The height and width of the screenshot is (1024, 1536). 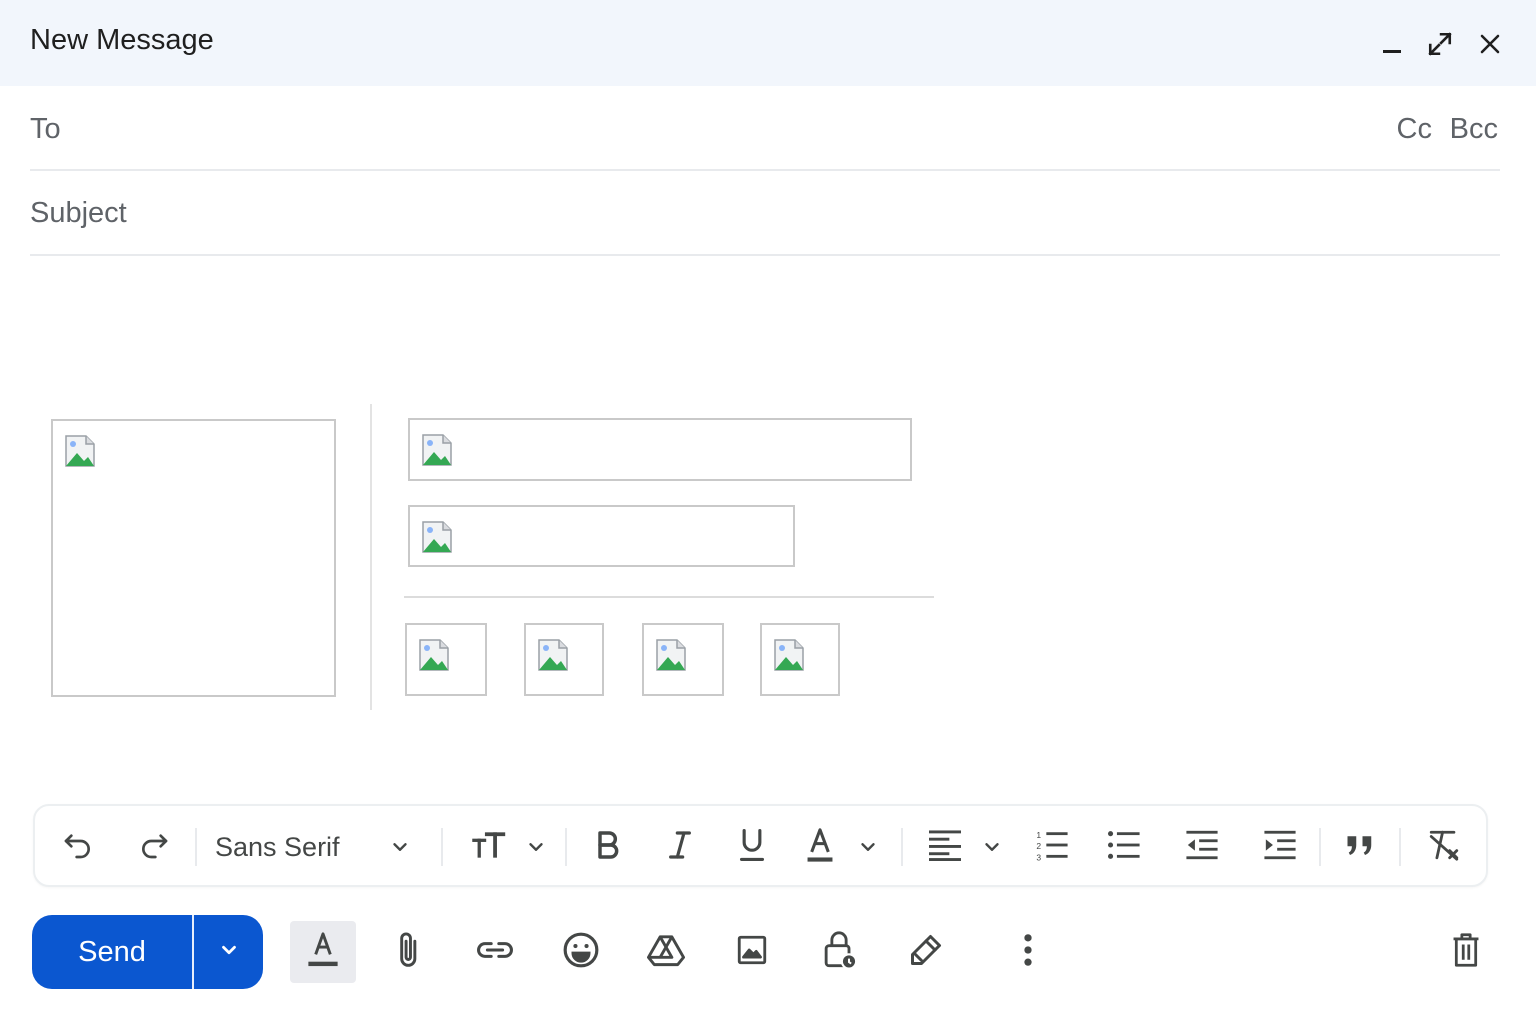 I want to click on formatting-toolbar: Sans Serif 1 2 3, so click(x=760, y=845).